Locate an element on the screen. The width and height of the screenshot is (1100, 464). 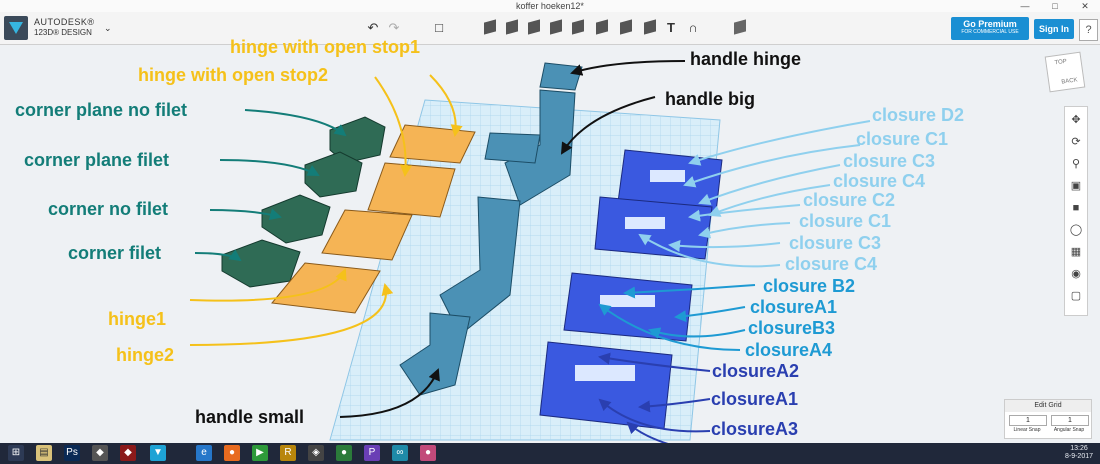
hinge-open-stop1-part is located at coordinates (432, 144).